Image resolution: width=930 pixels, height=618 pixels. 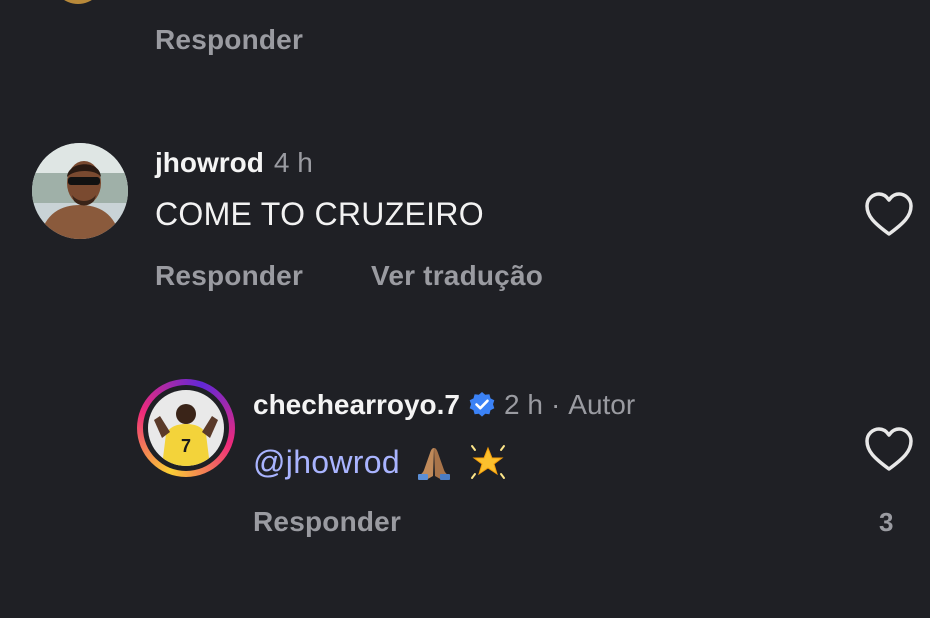 I want to click on avatar-chechearroyo: 7, so click(x=186, y=428).